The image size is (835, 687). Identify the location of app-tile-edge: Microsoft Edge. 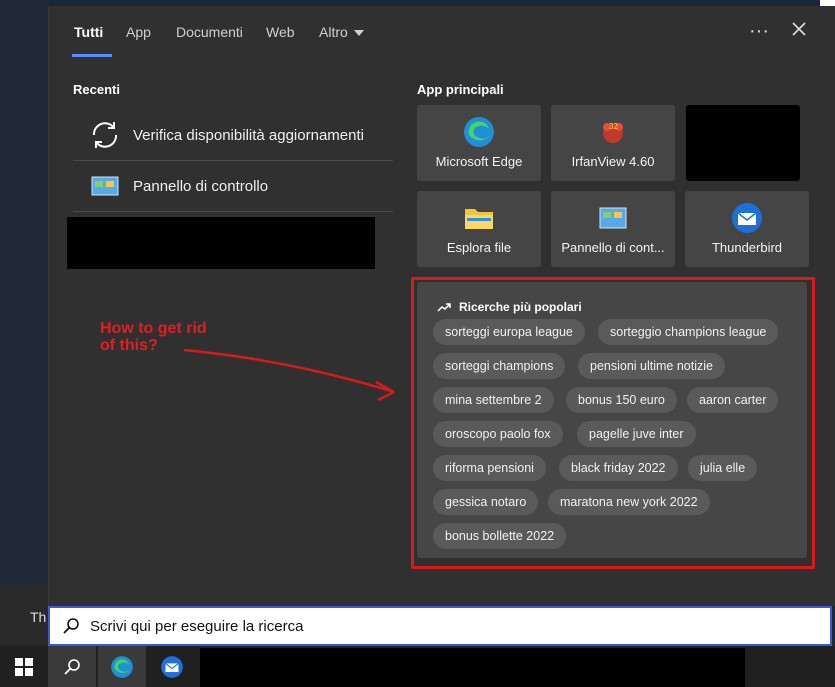
(479, 143).